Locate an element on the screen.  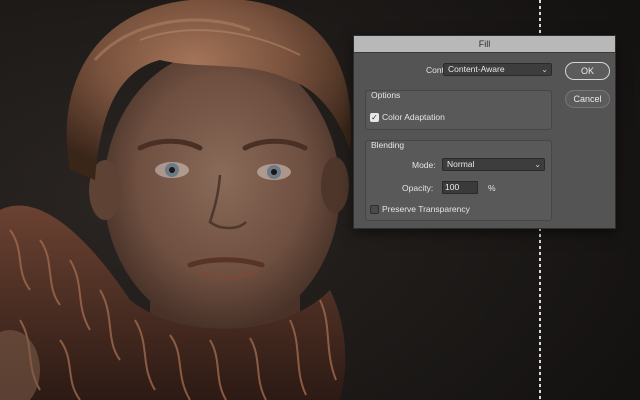
opacity-input: 100 is located at coordinates (460, 187).